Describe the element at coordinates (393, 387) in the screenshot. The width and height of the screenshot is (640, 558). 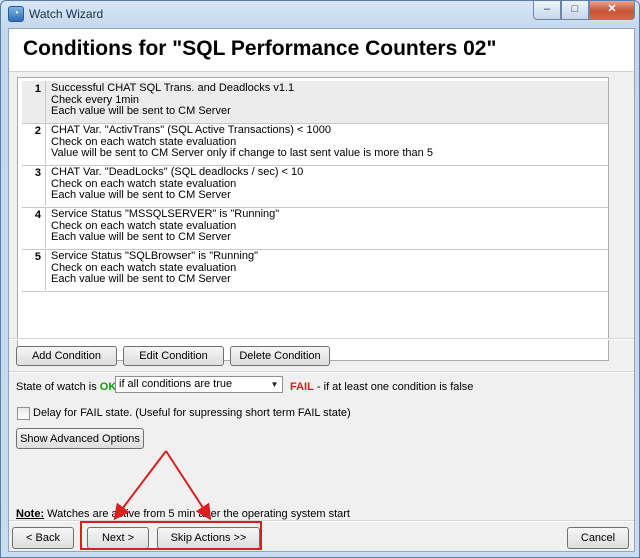
I see `fail-suffix: - if at least one condition is false` at that location.